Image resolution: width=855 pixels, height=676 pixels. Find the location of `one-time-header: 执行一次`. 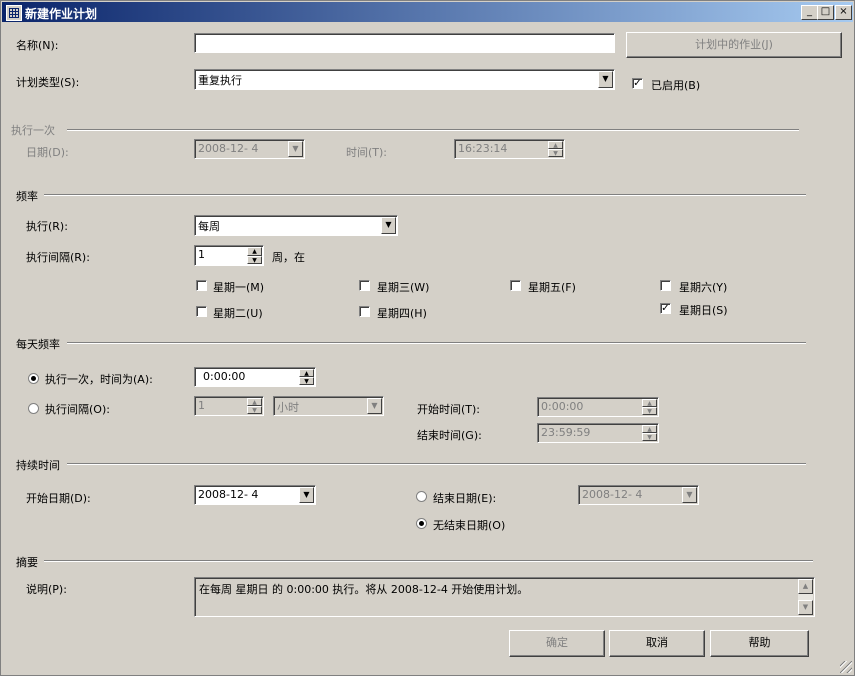

one-time-header: 执行一次 is located at coordinates (33, 130).